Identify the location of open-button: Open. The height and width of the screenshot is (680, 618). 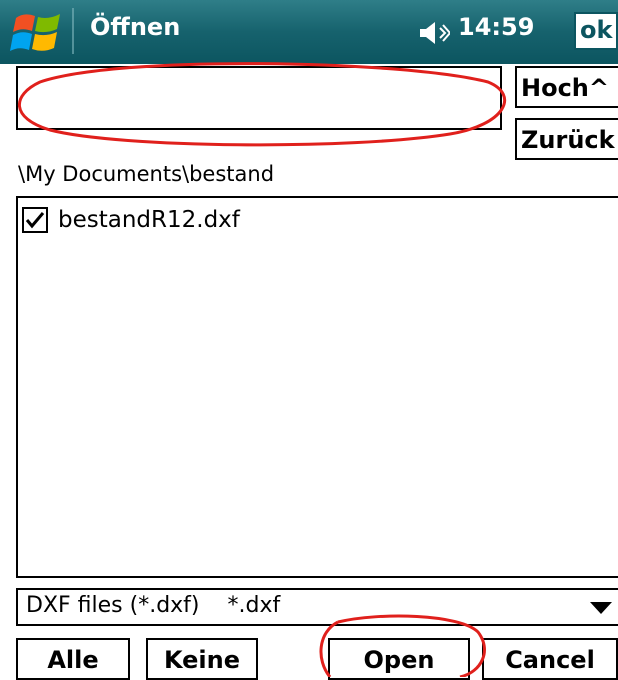
(399, 659).